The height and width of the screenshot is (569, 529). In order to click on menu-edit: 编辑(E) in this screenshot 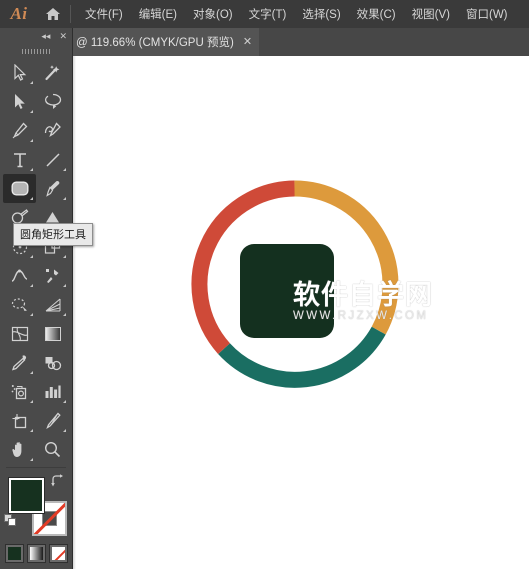, I will do `click(158, 14)`.